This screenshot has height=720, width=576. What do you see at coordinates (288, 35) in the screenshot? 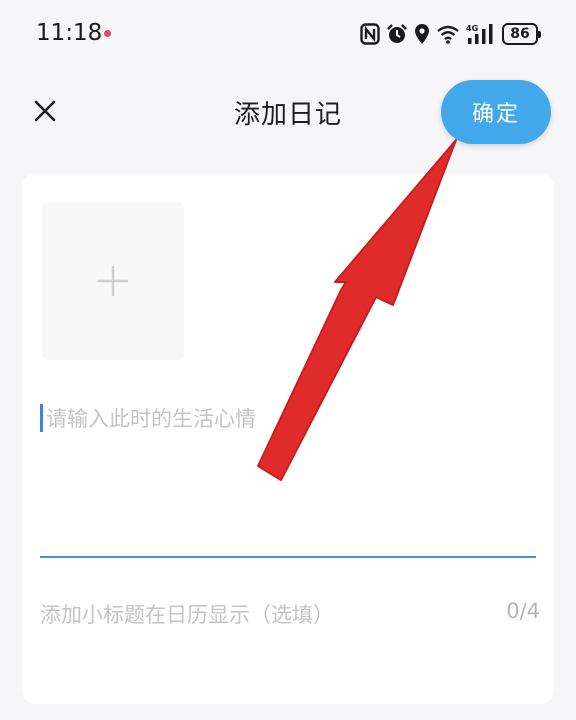
I see `status-bar: 11:18 4G 86` at bounding box center [288, 35].